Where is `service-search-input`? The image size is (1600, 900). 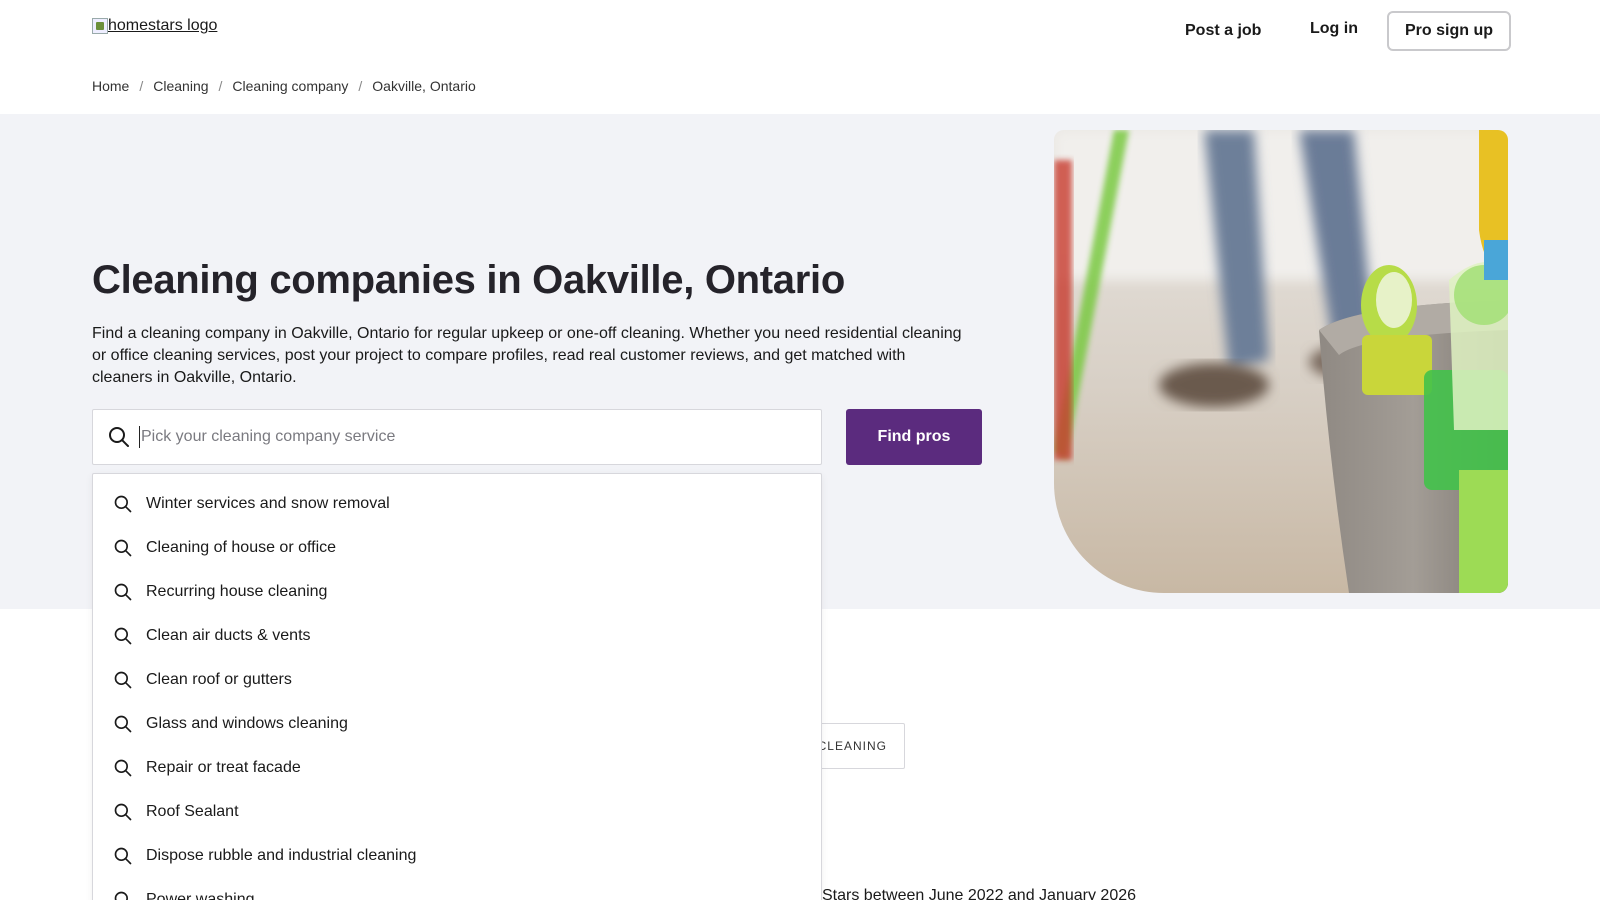 service-search-input is located at coordinates (461, 437).